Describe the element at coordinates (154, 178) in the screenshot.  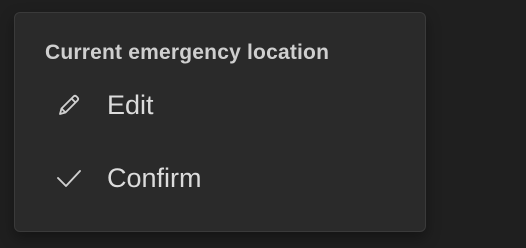
I see `confirm-label: Confirm` at that location.